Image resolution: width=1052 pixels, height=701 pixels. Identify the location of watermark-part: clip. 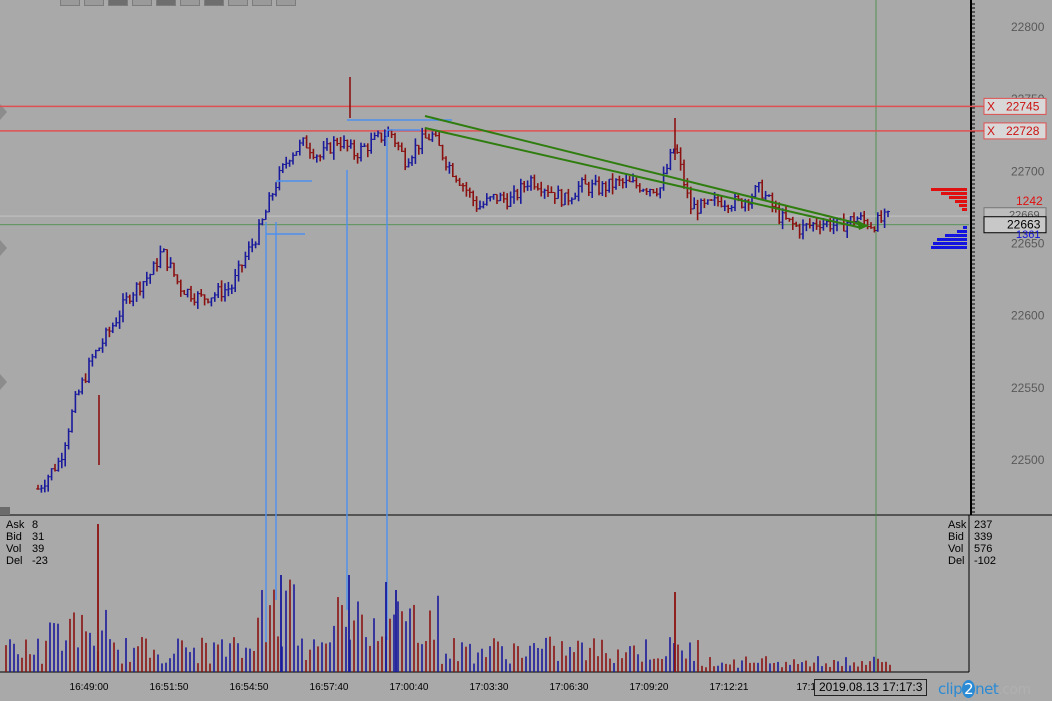
(950, 689).